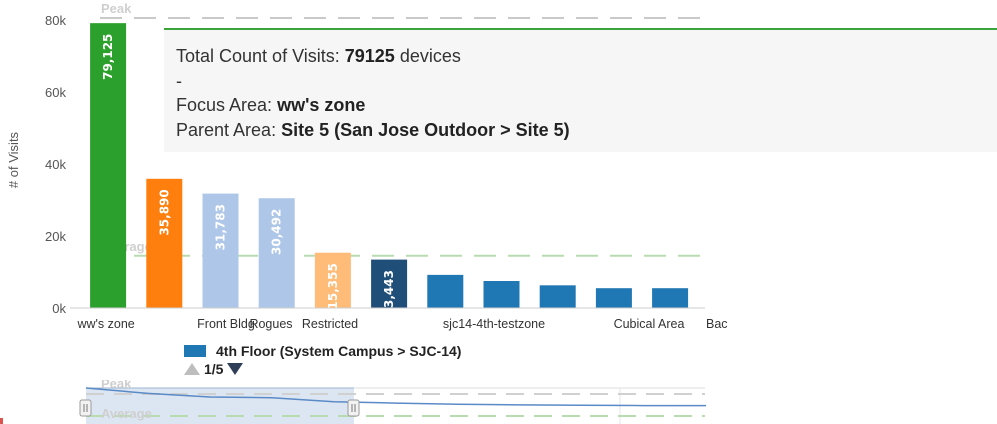 The height and width of the screenshot is (424, 997). I want to click on y-axis-label: # of Visits, so click(13, 159).